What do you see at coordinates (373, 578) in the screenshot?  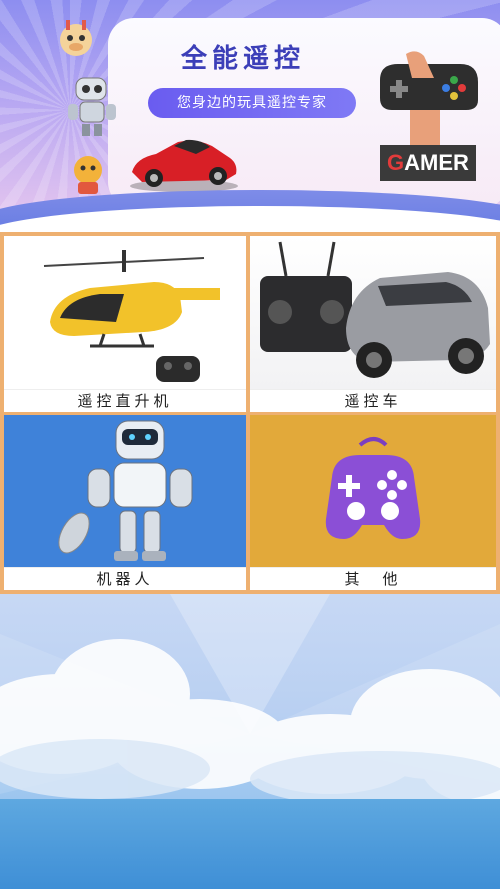 I see `category-label: 其 他` at bounding box center [373, 578].